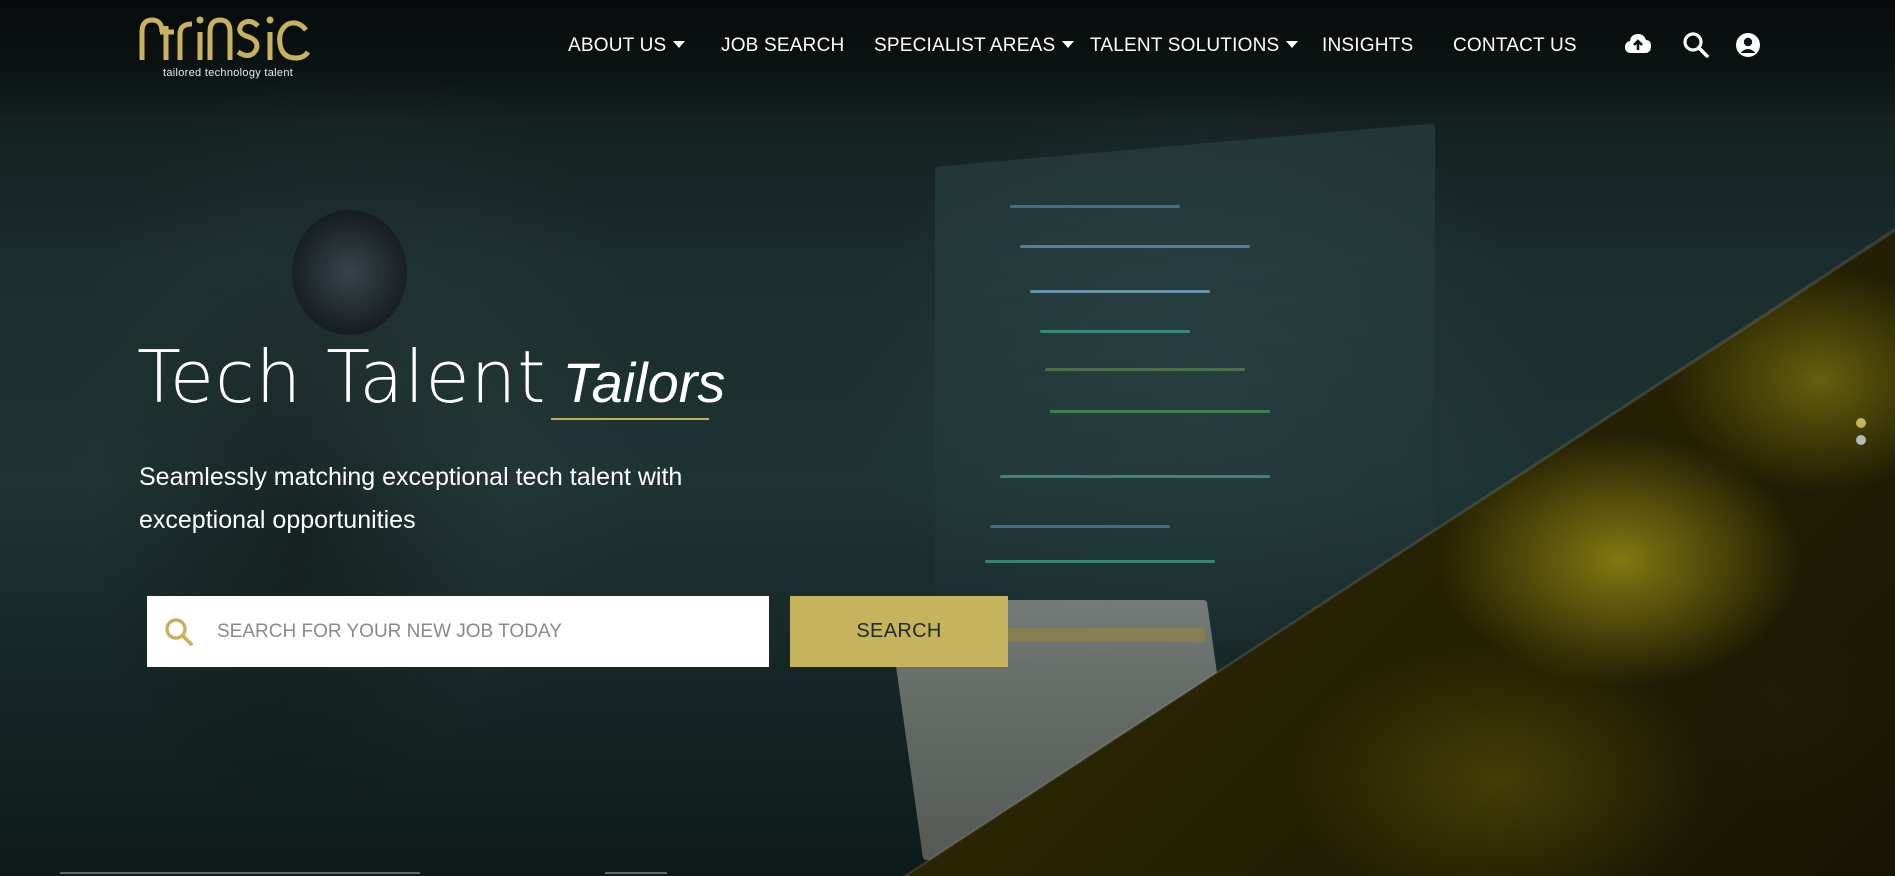 Image resolution: width=1895 pixels, height=876 pixels. What do you see at coordinates (1185, 45) in the screenshot?
I see `nav-item-label: TALENT SOLUTIONS` at bounding box center [1185, 45].